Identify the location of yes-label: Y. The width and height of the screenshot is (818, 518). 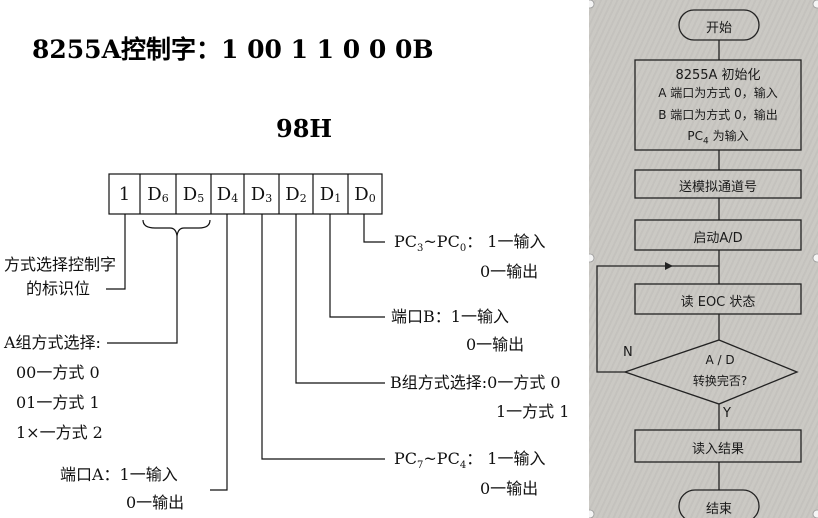
(727, 413).